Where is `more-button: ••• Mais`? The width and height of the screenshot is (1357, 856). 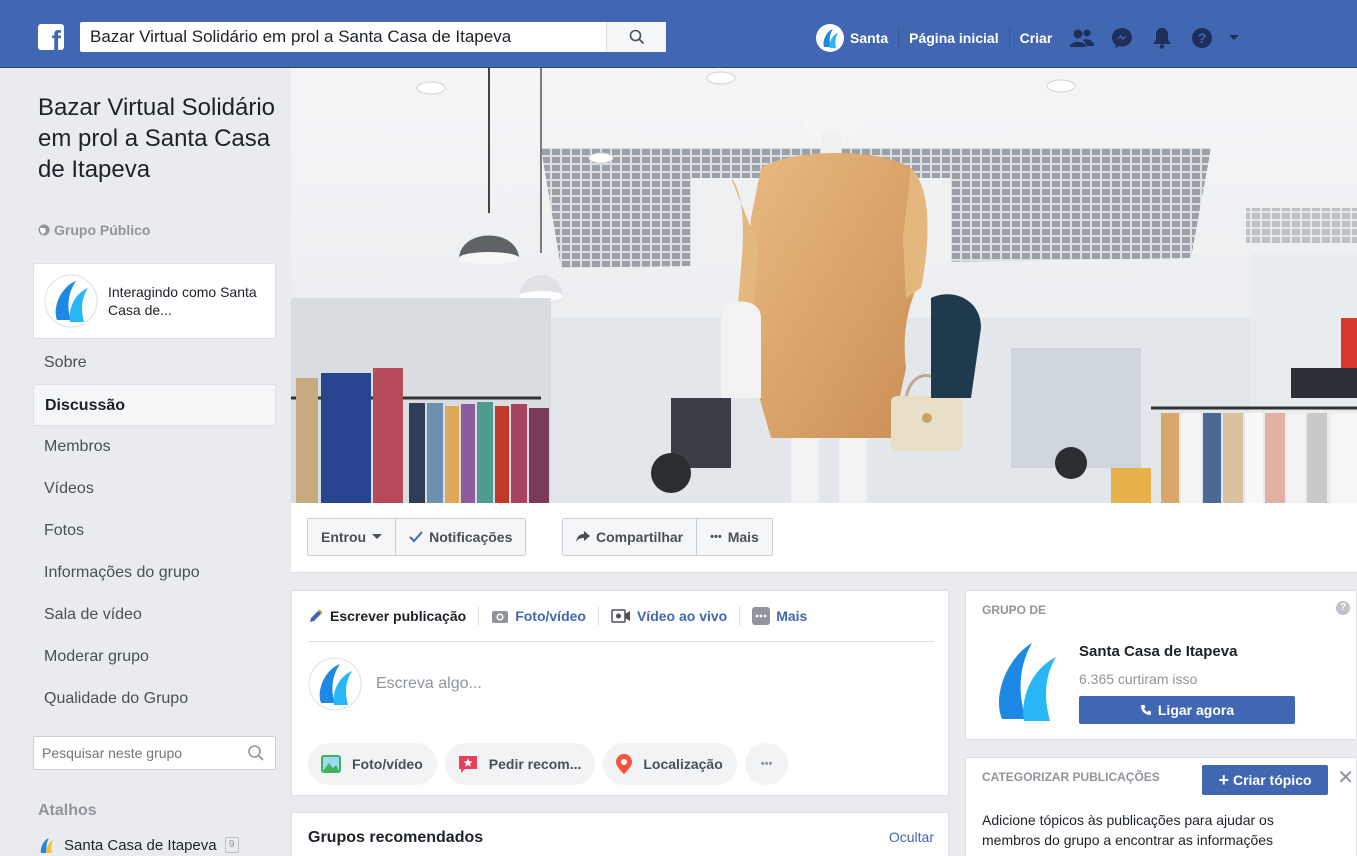
more-button: ••• Mais is located at coordinates (734, 537).